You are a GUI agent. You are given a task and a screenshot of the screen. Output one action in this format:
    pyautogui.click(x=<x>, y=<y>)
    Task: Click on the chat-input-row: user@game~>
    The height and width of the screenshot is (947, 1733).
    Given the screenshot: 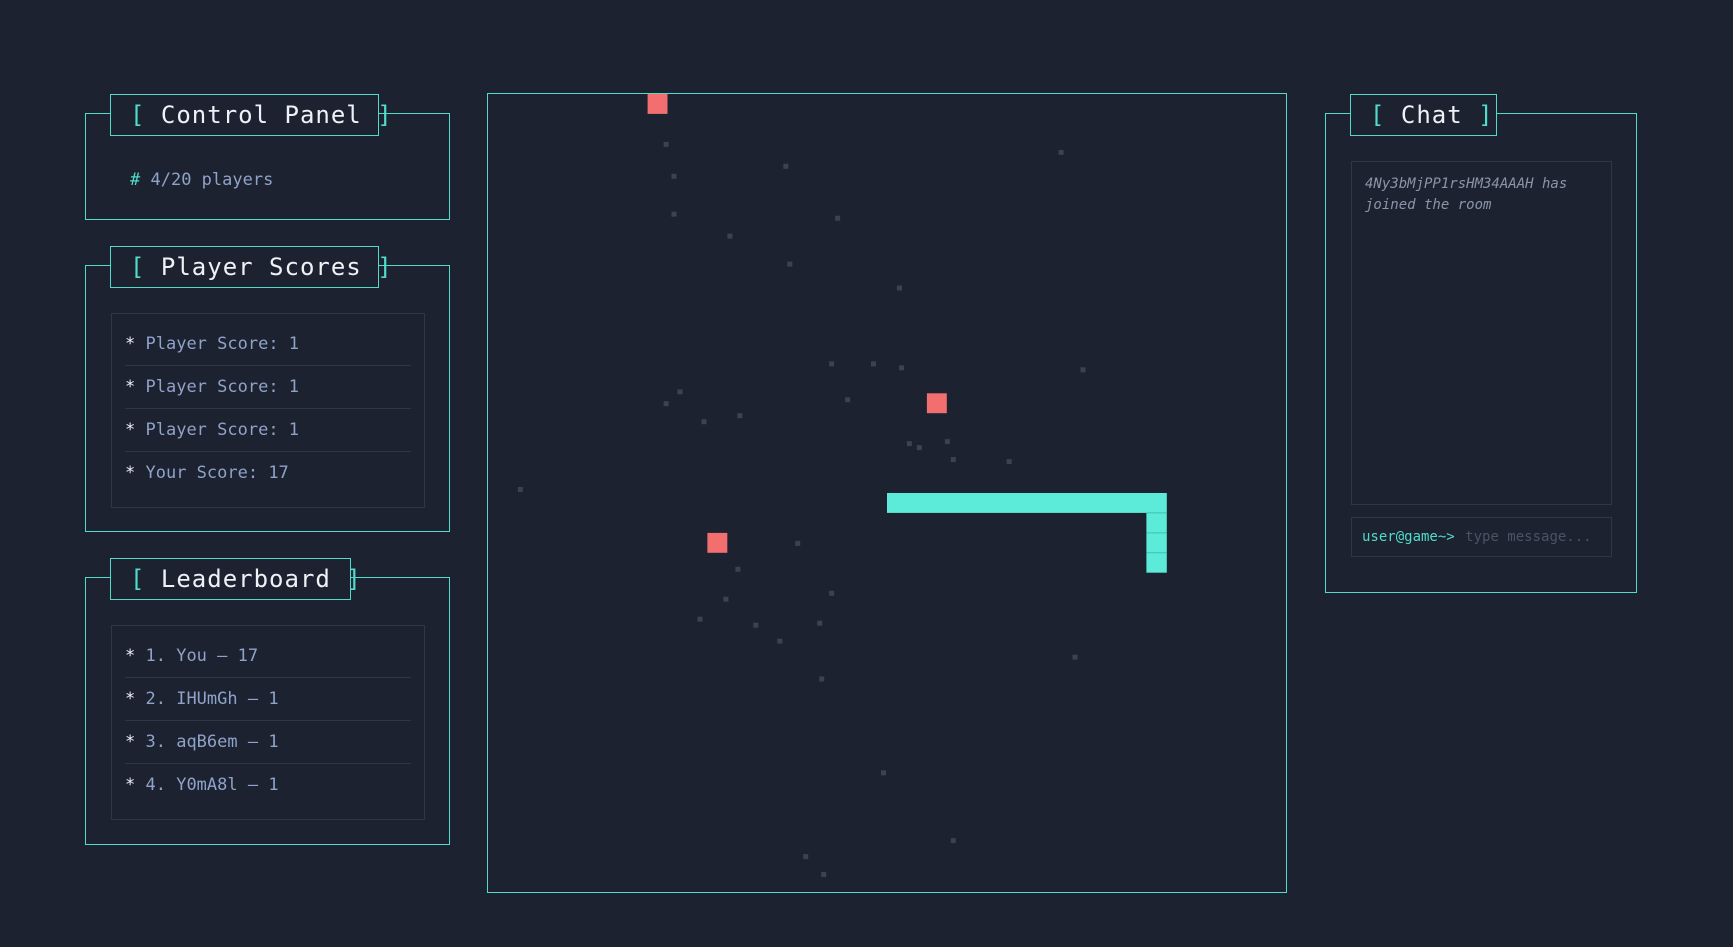 What is the action you would take?
    pyautogui.click(x=1481, y=537)
    